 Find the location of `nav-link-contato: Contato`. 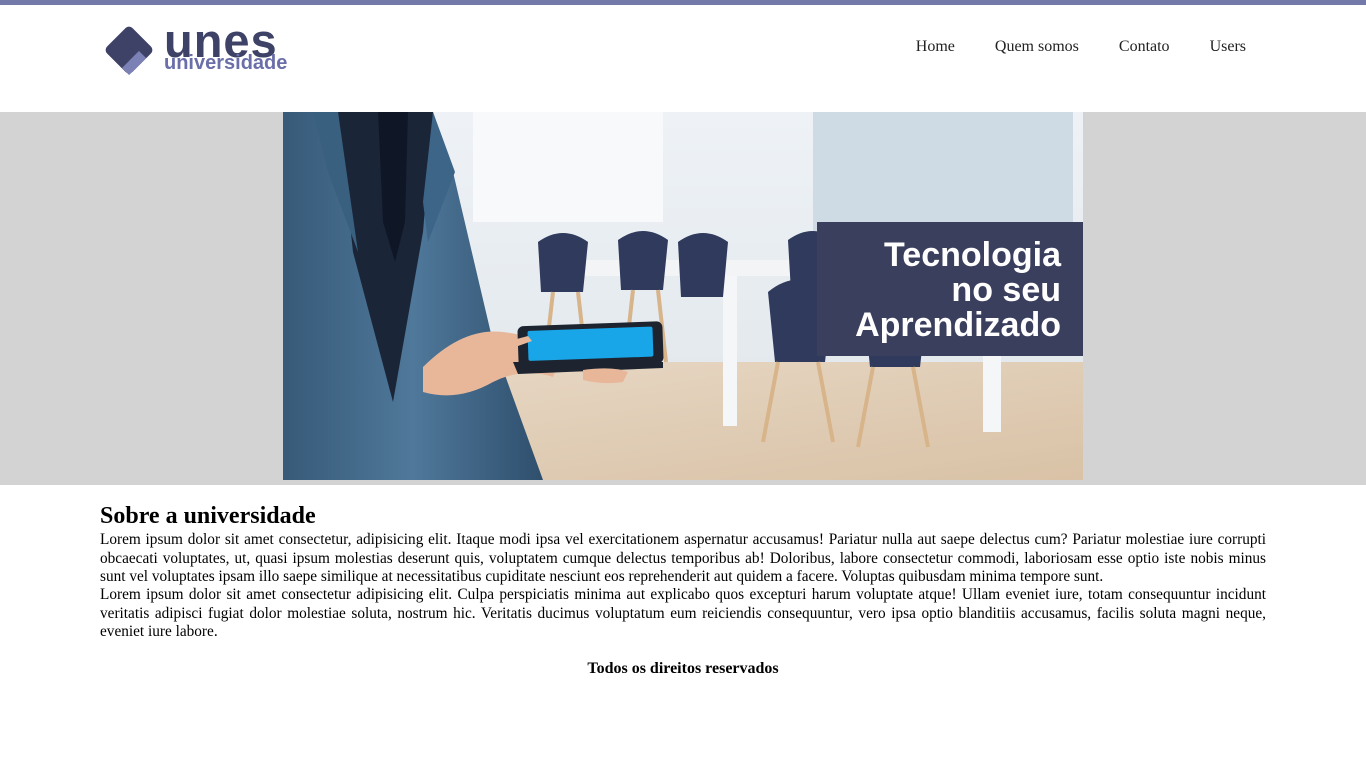

nav-link-contato: Contato is located at coordinates (1144, 47).